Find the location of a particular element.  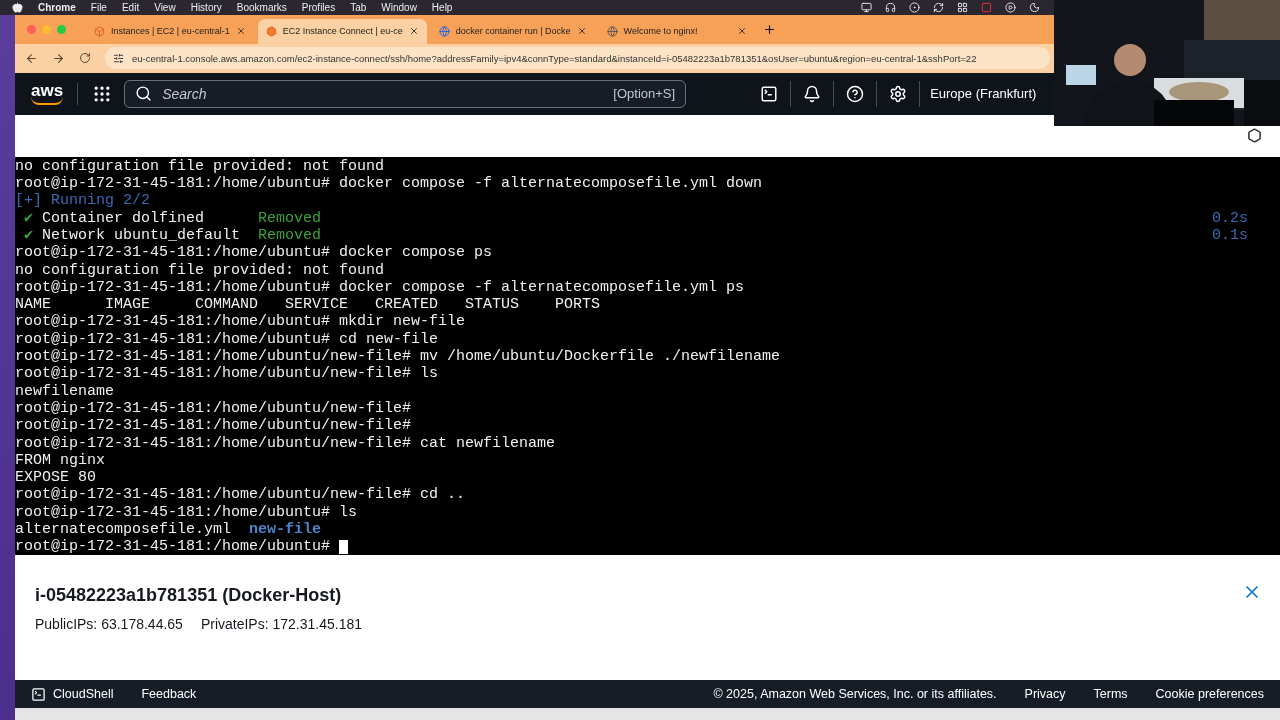

feedback-link: Feedback is located at coordinates (169, 694).